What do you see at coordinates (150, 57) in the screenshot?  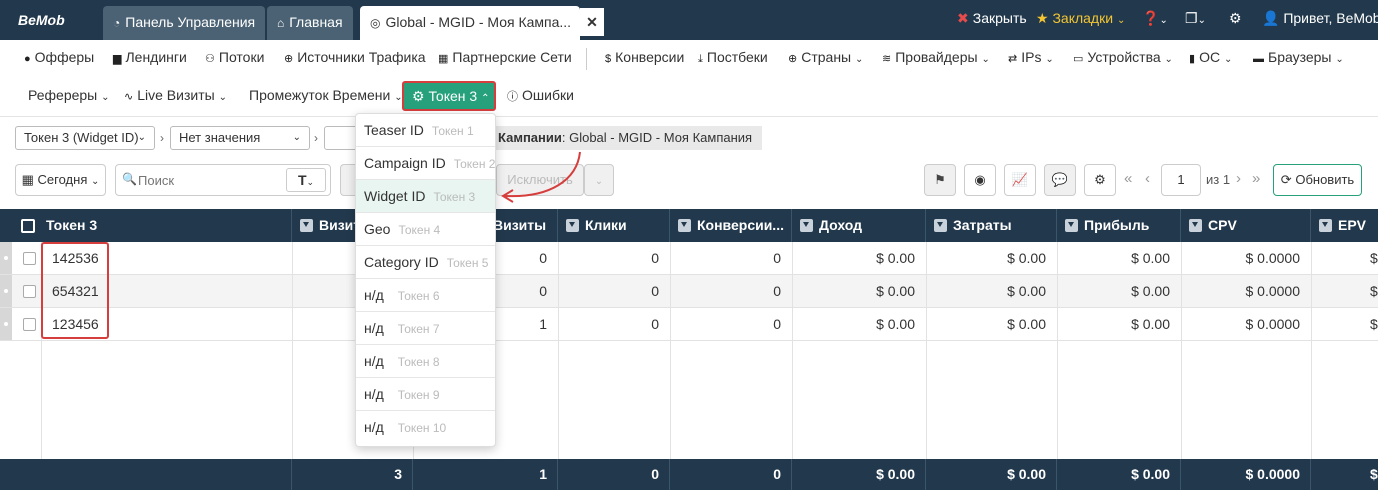 I see `nav-landings: ▆ Лендинги` at bounding box center [150, 57].